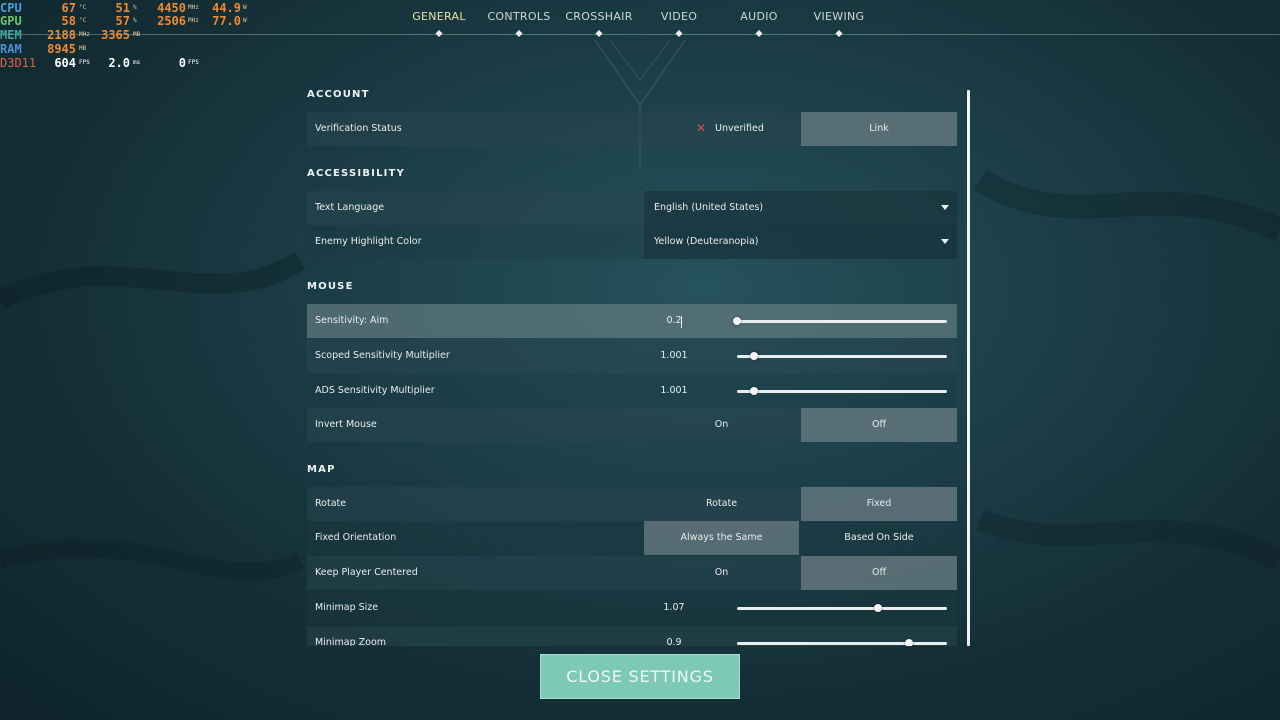  What do you see at coordinates (968, 368) in the screenshot?
I see `settings-scrollbar` at bounding box center [968, 368].